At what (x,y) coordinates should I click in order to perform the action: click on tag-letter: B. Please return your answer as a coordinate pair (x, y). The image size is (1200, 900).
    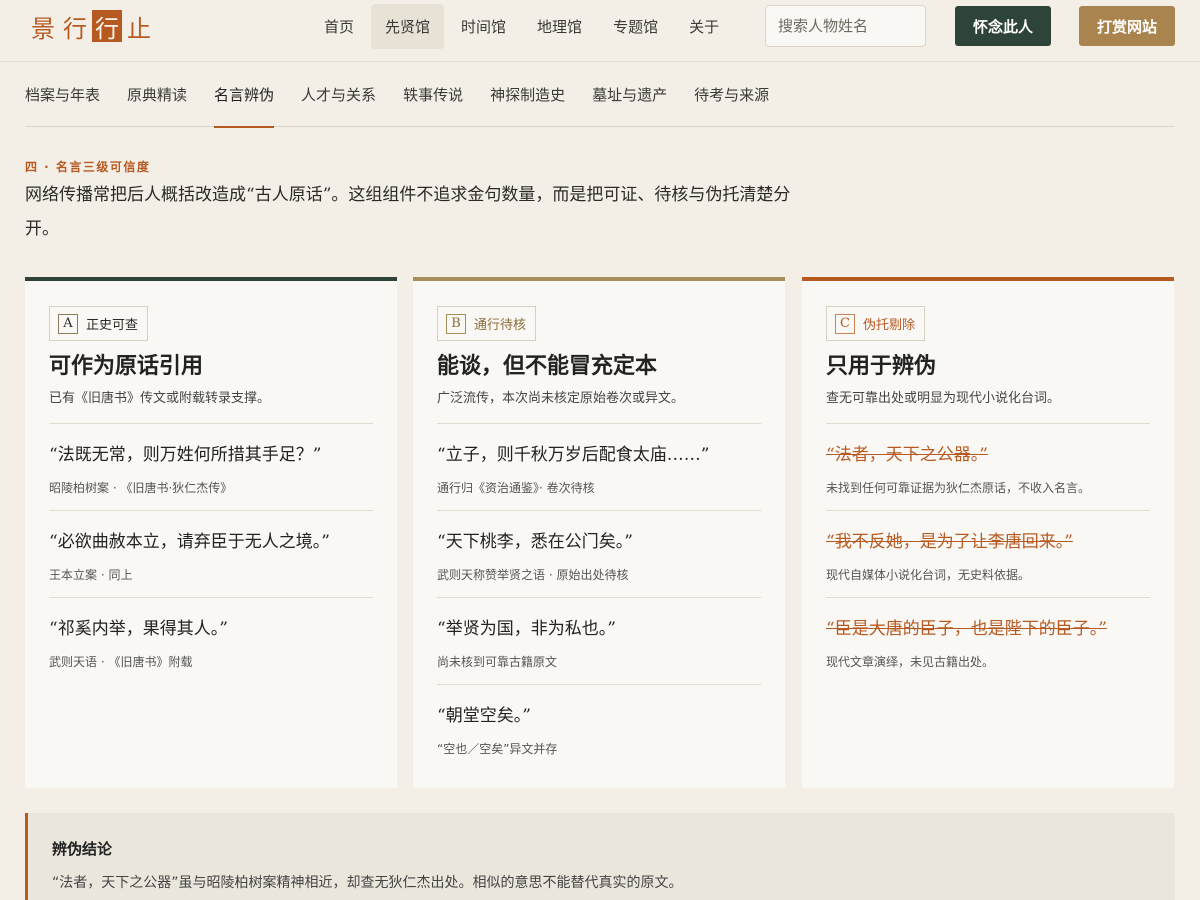
    Looking at the image, I should click on (456, 323).